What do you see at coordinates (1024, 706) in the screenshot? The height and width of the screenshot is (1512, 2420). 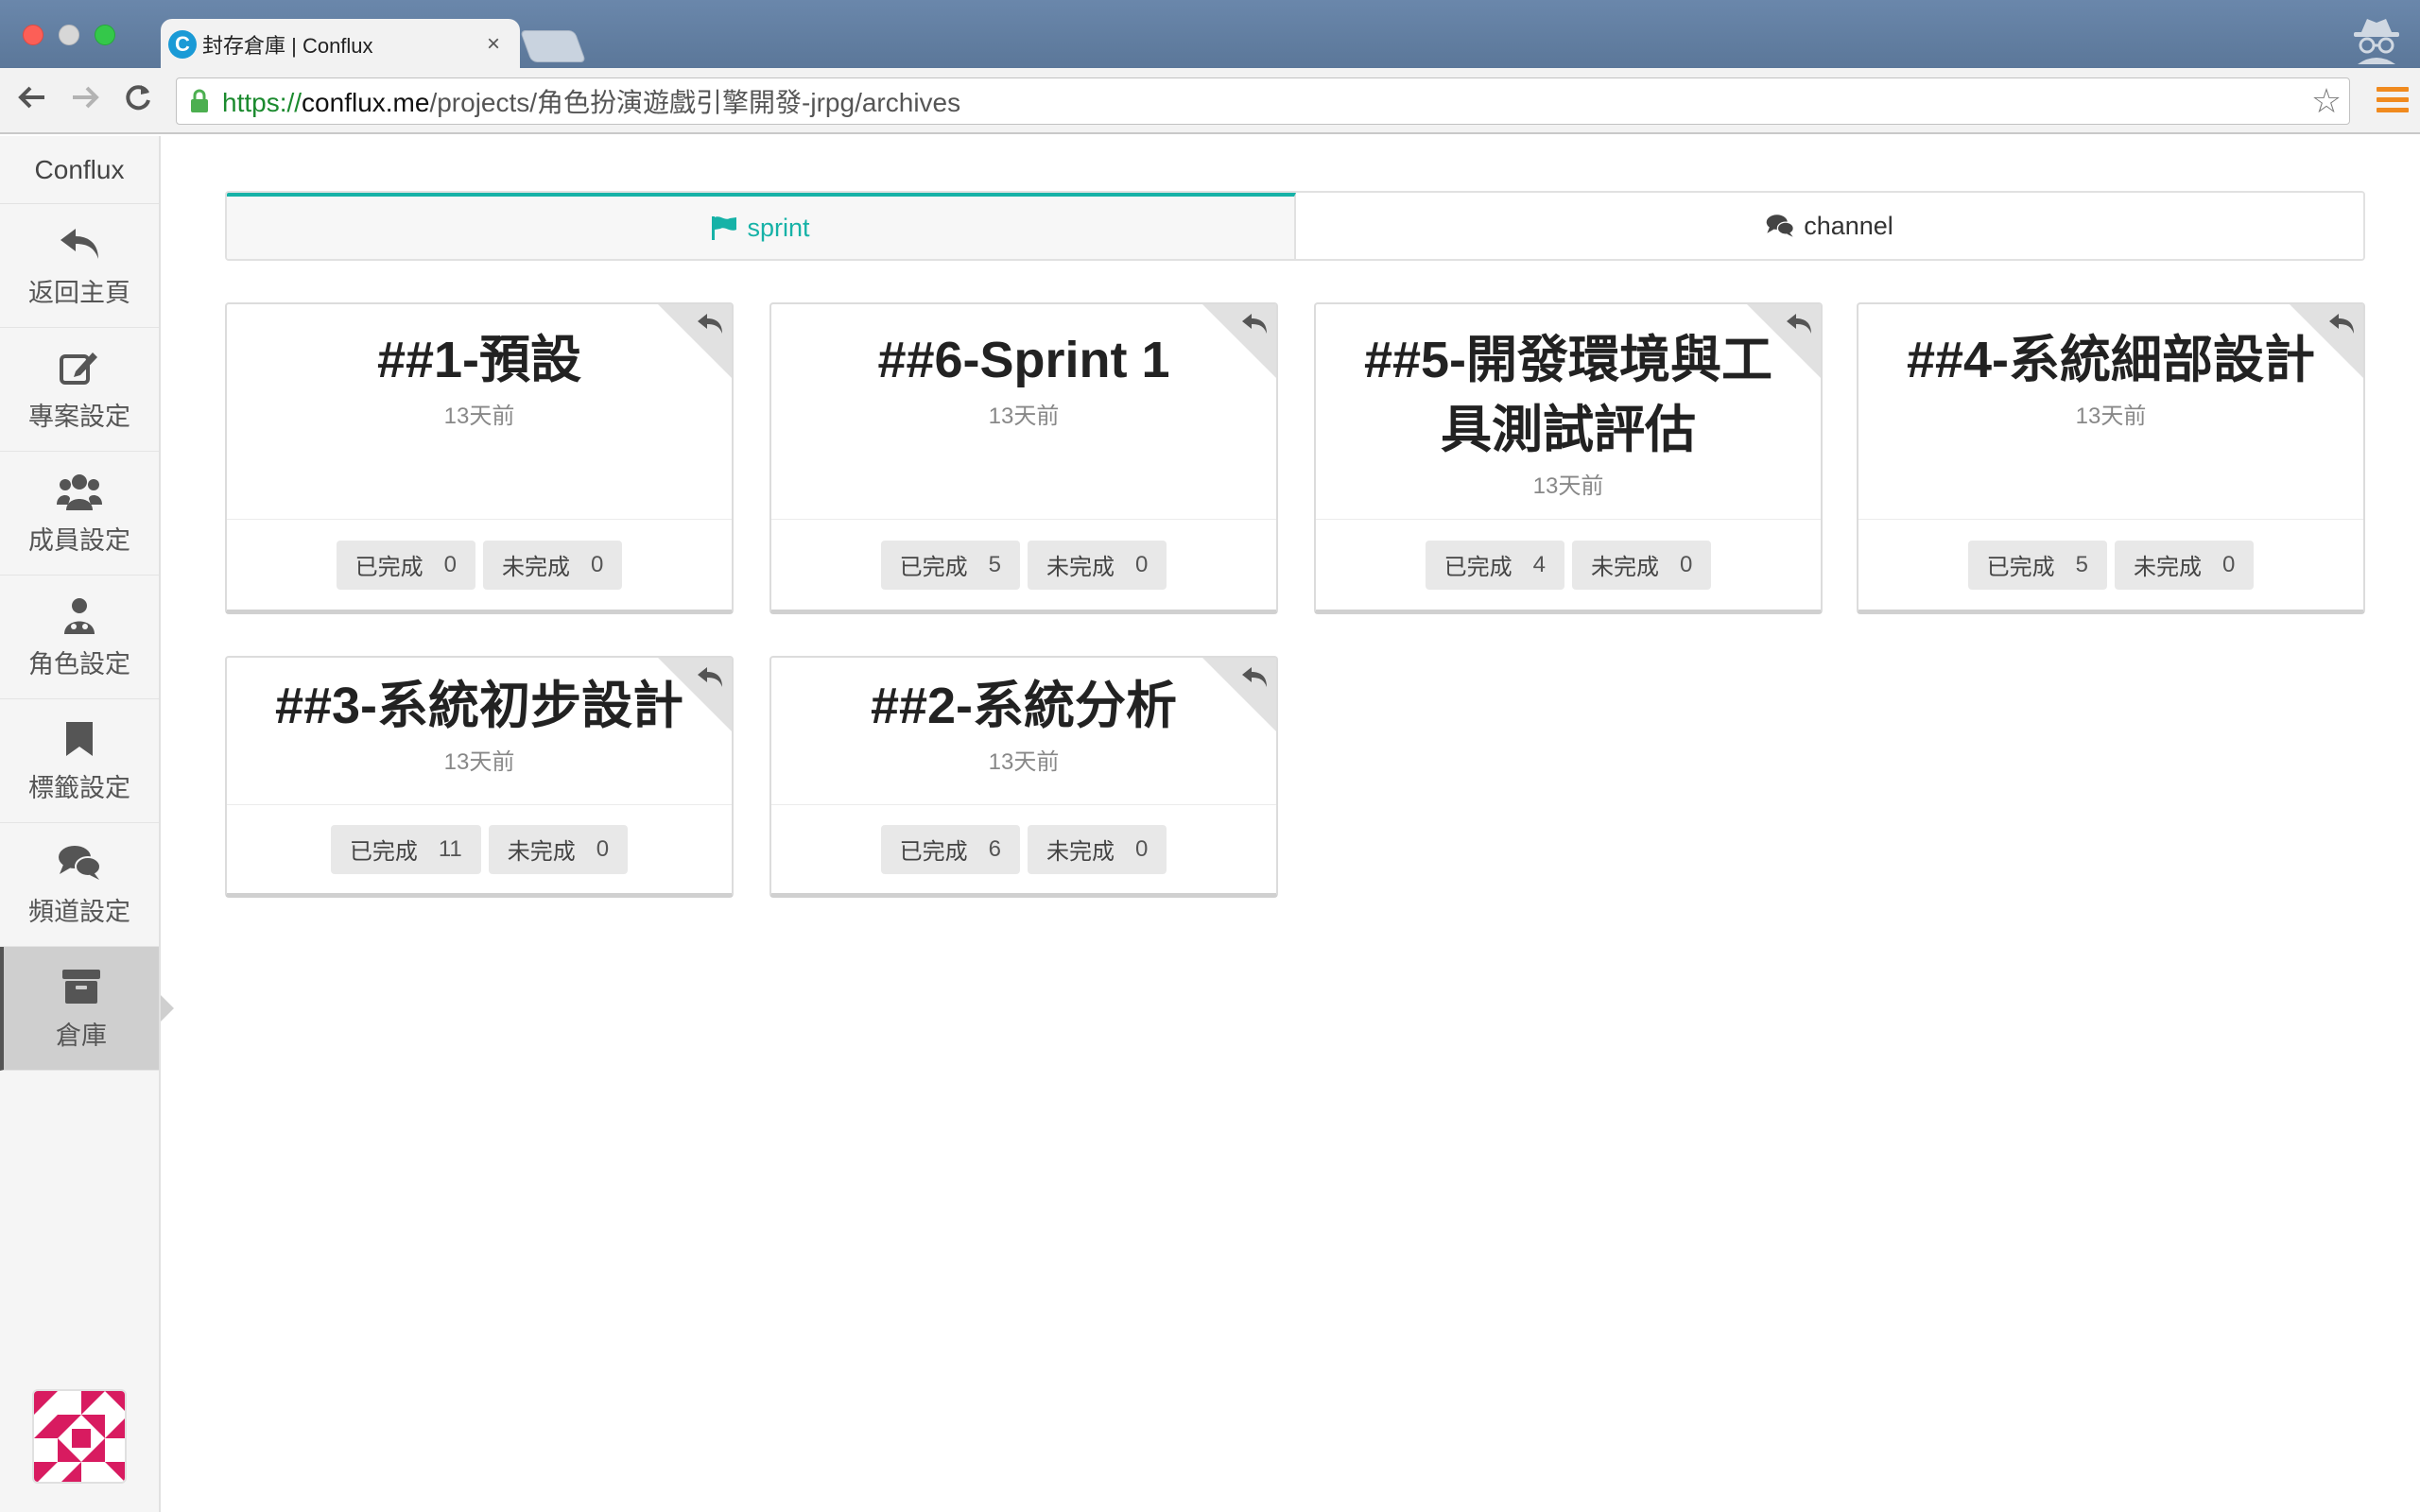 I see `sprint-name: ##2-系統分析` at bounding box center [1024, 706].